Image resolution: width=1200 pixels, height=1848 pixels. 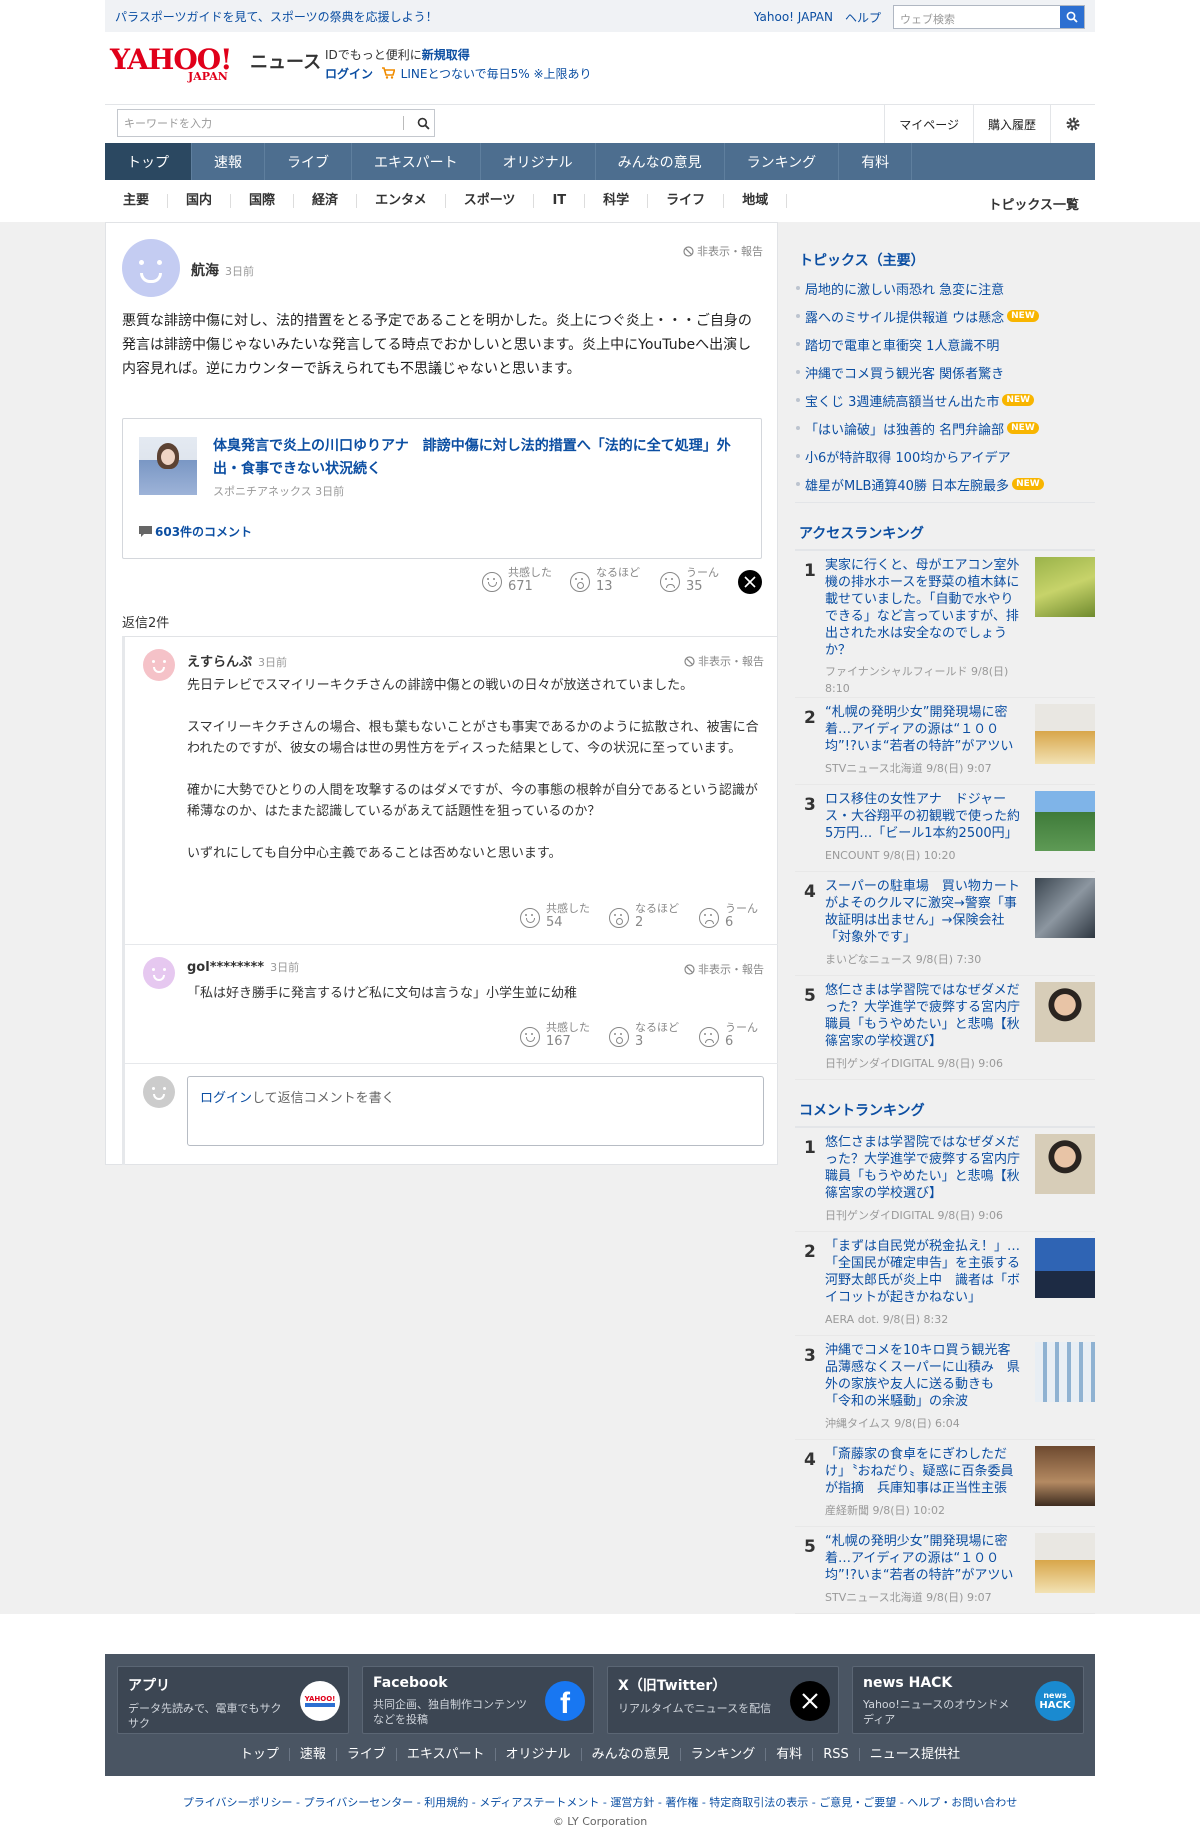 What do you see at coordinates (517, 580) in the screenshot?
I see `empathy-reaction: 共感した 671` at bounding box center [517, 580].